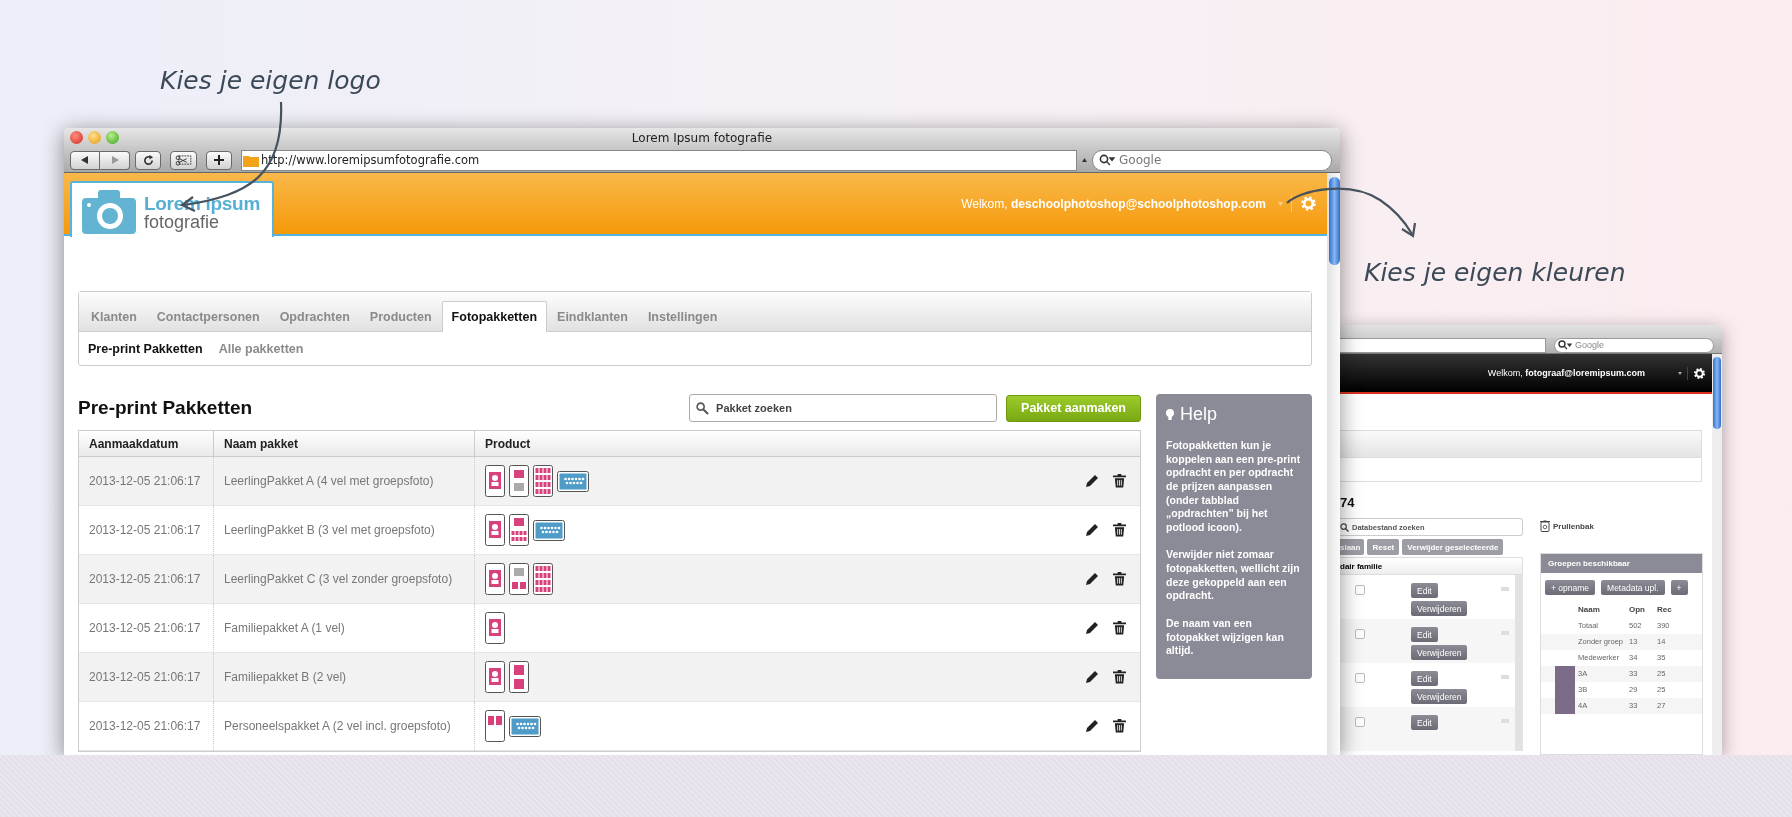 The width and height of the screenshot is (1792, 817). I want to click on reload-button, so click(148, 160).